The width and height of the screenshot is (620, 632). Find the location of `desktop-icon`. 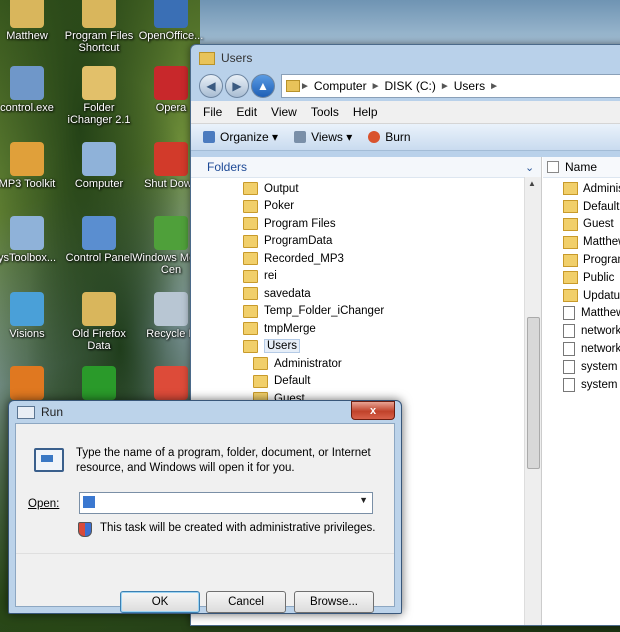

desktop-icon is located at coordinates (33, 384).